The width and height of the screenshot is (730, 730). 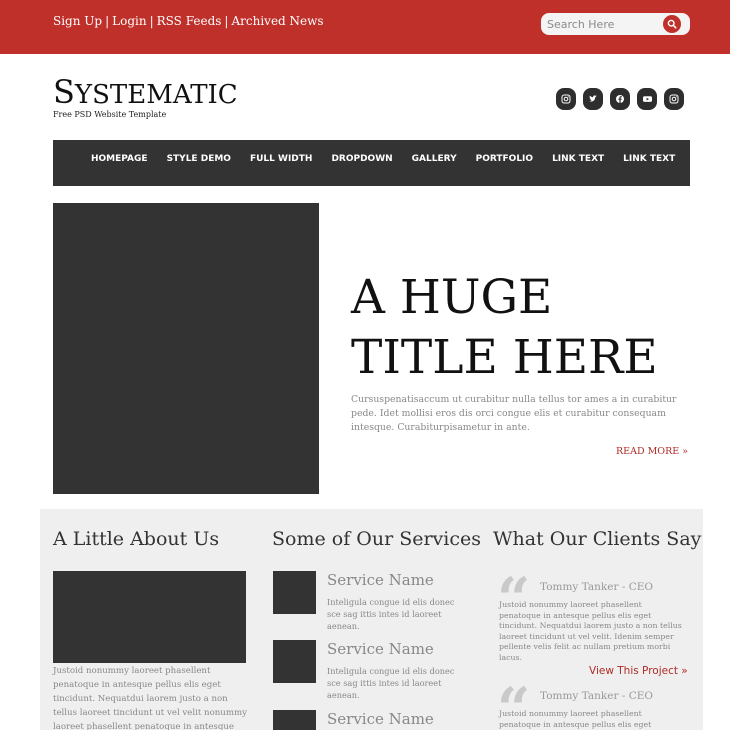 I want to click on youtube-icon, so click(x=647, y=99).